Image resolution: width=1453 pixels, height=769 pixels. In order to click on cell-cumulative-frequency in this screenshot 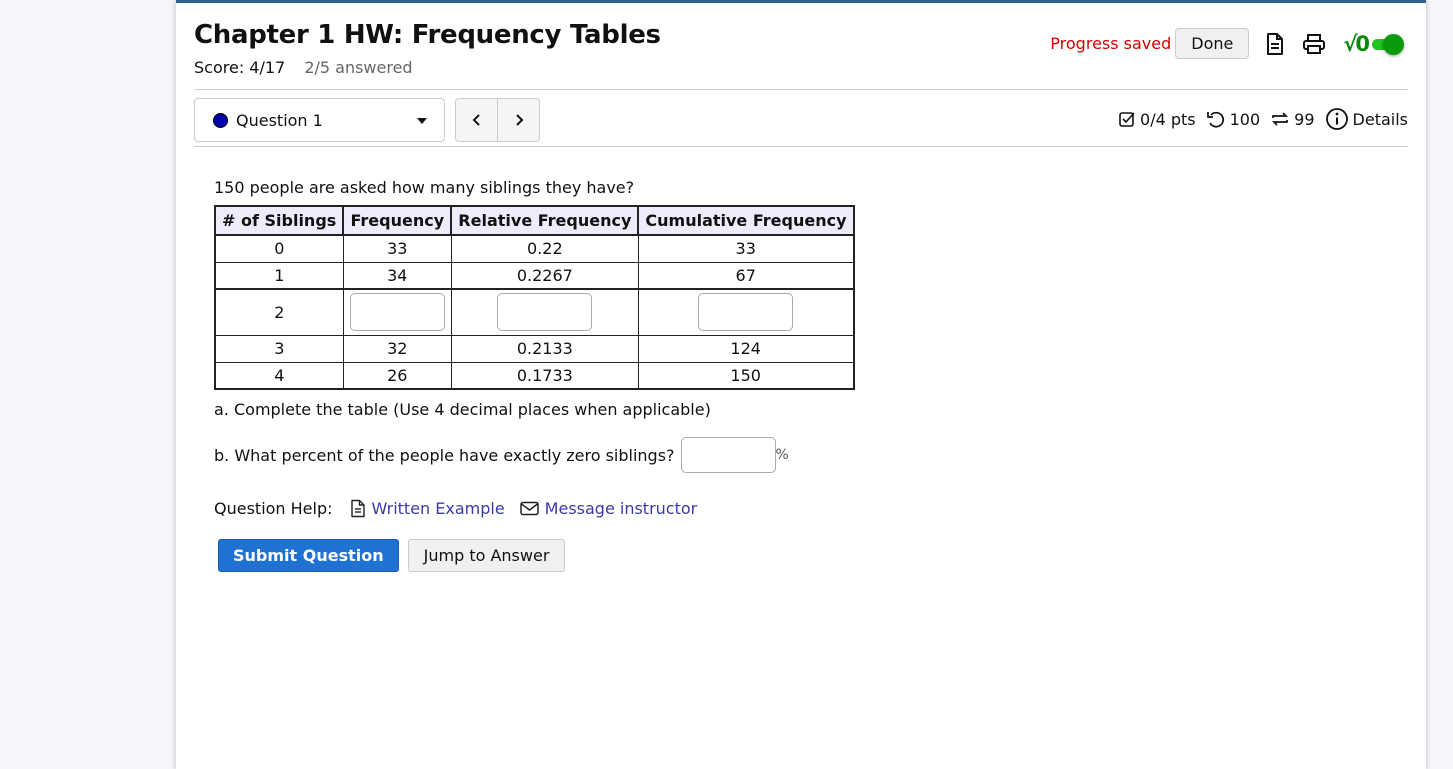, I will do `click(746, 312)`.